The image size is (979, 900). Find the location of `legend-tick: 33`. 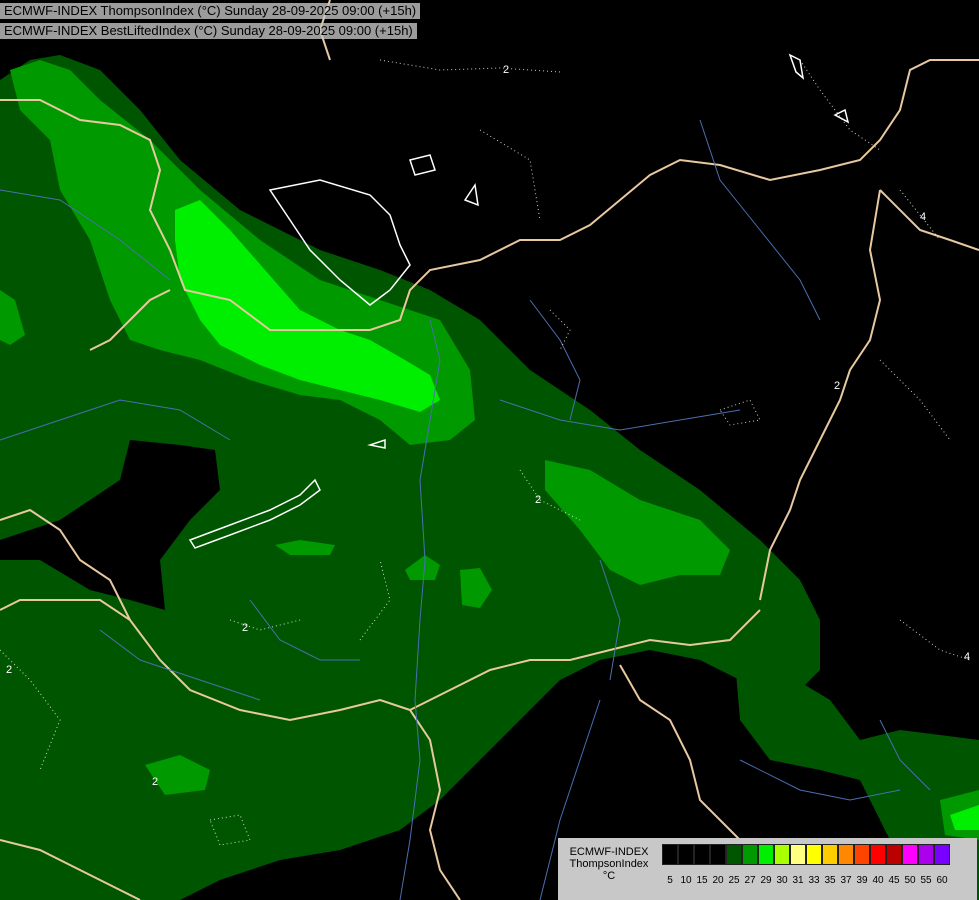

legend-tick: 33 is located at coordinates (814, 880).